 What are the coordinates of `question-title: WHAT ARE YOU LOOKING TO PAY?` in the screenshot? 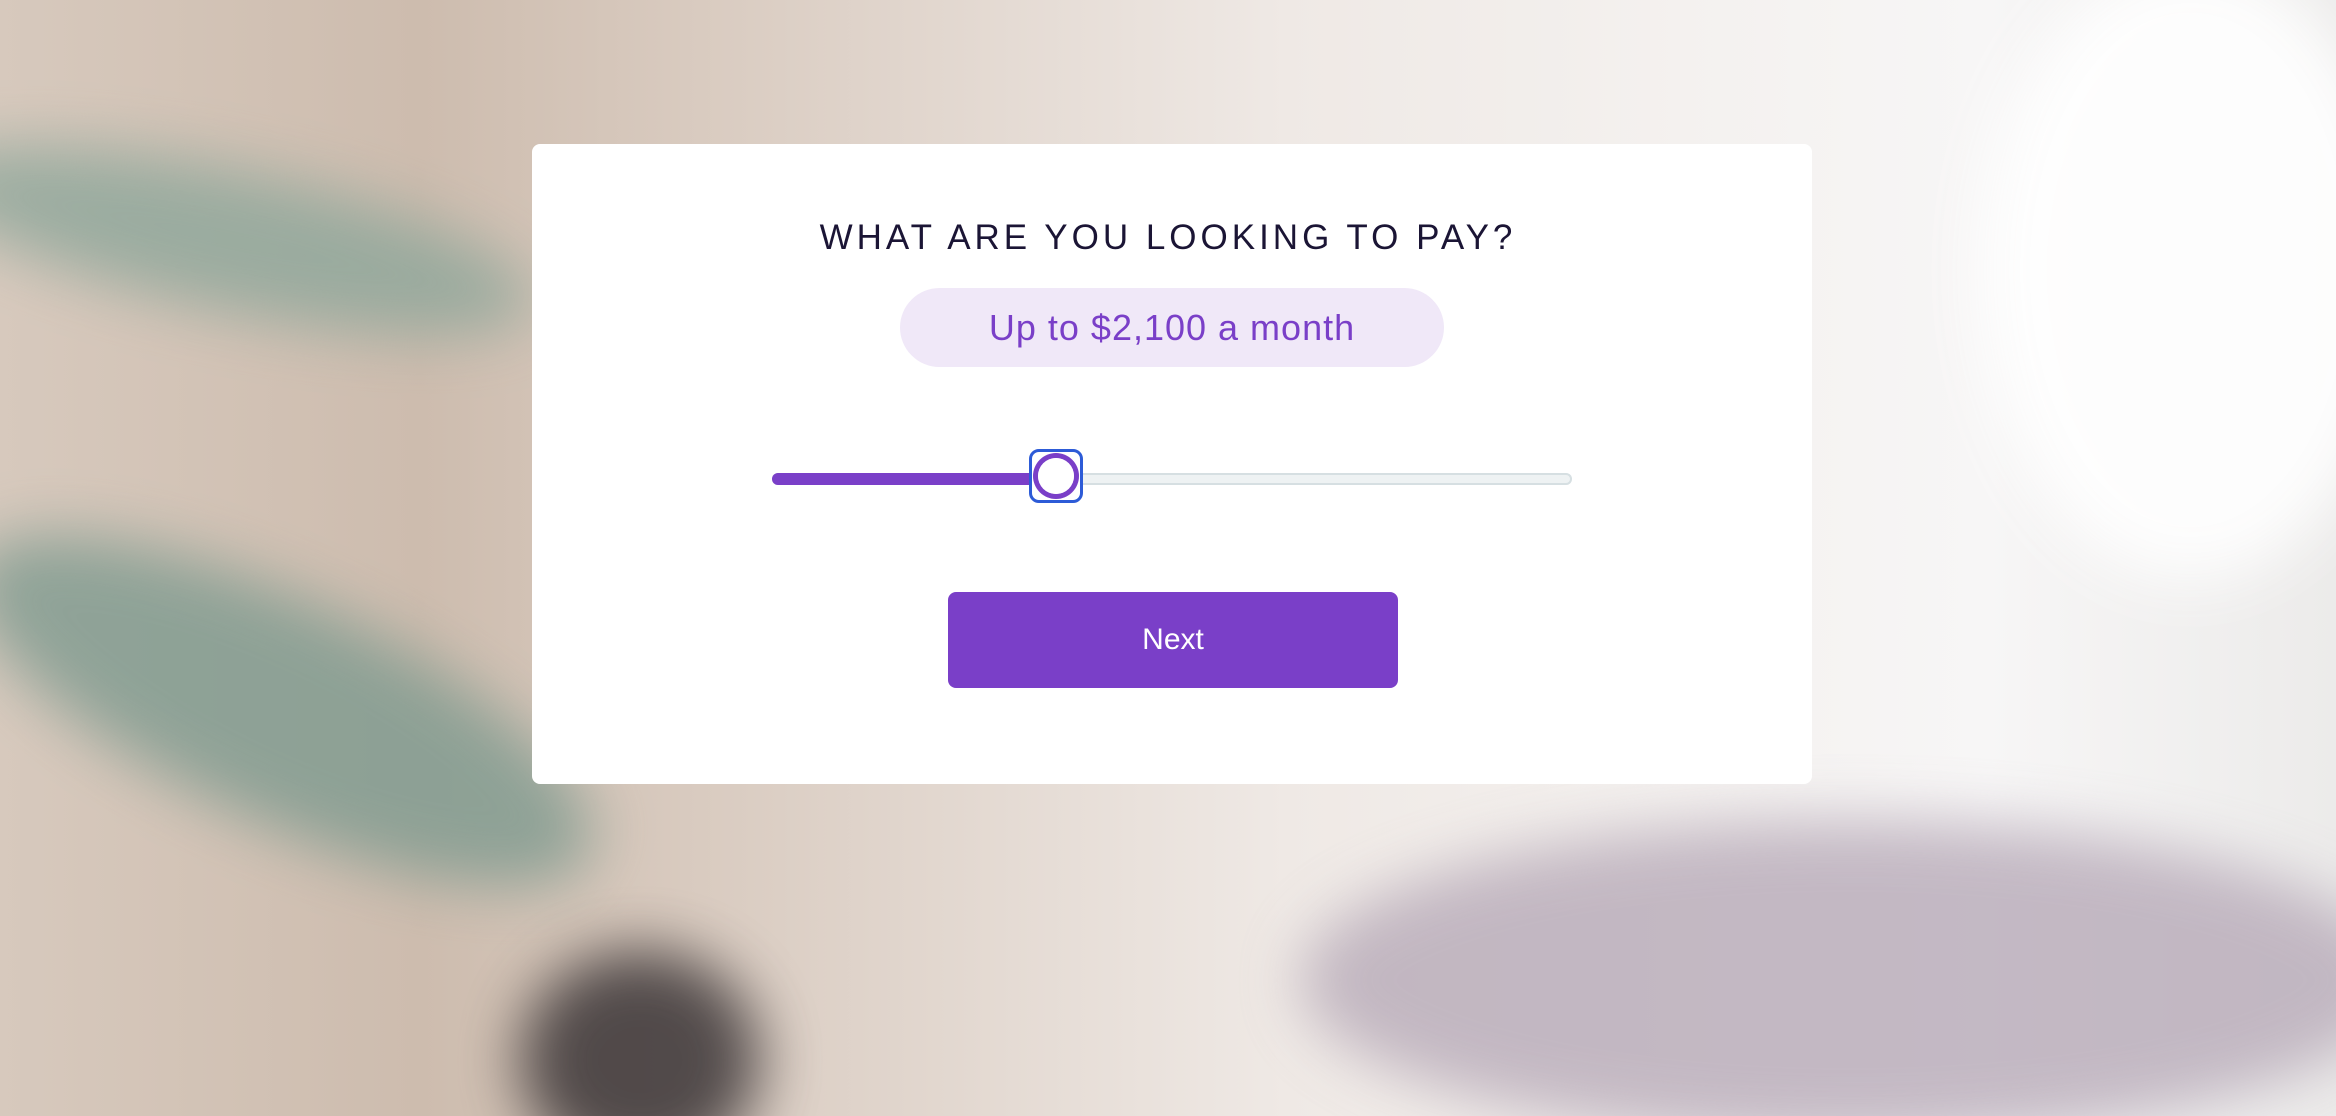 It's located at (1168, 237).